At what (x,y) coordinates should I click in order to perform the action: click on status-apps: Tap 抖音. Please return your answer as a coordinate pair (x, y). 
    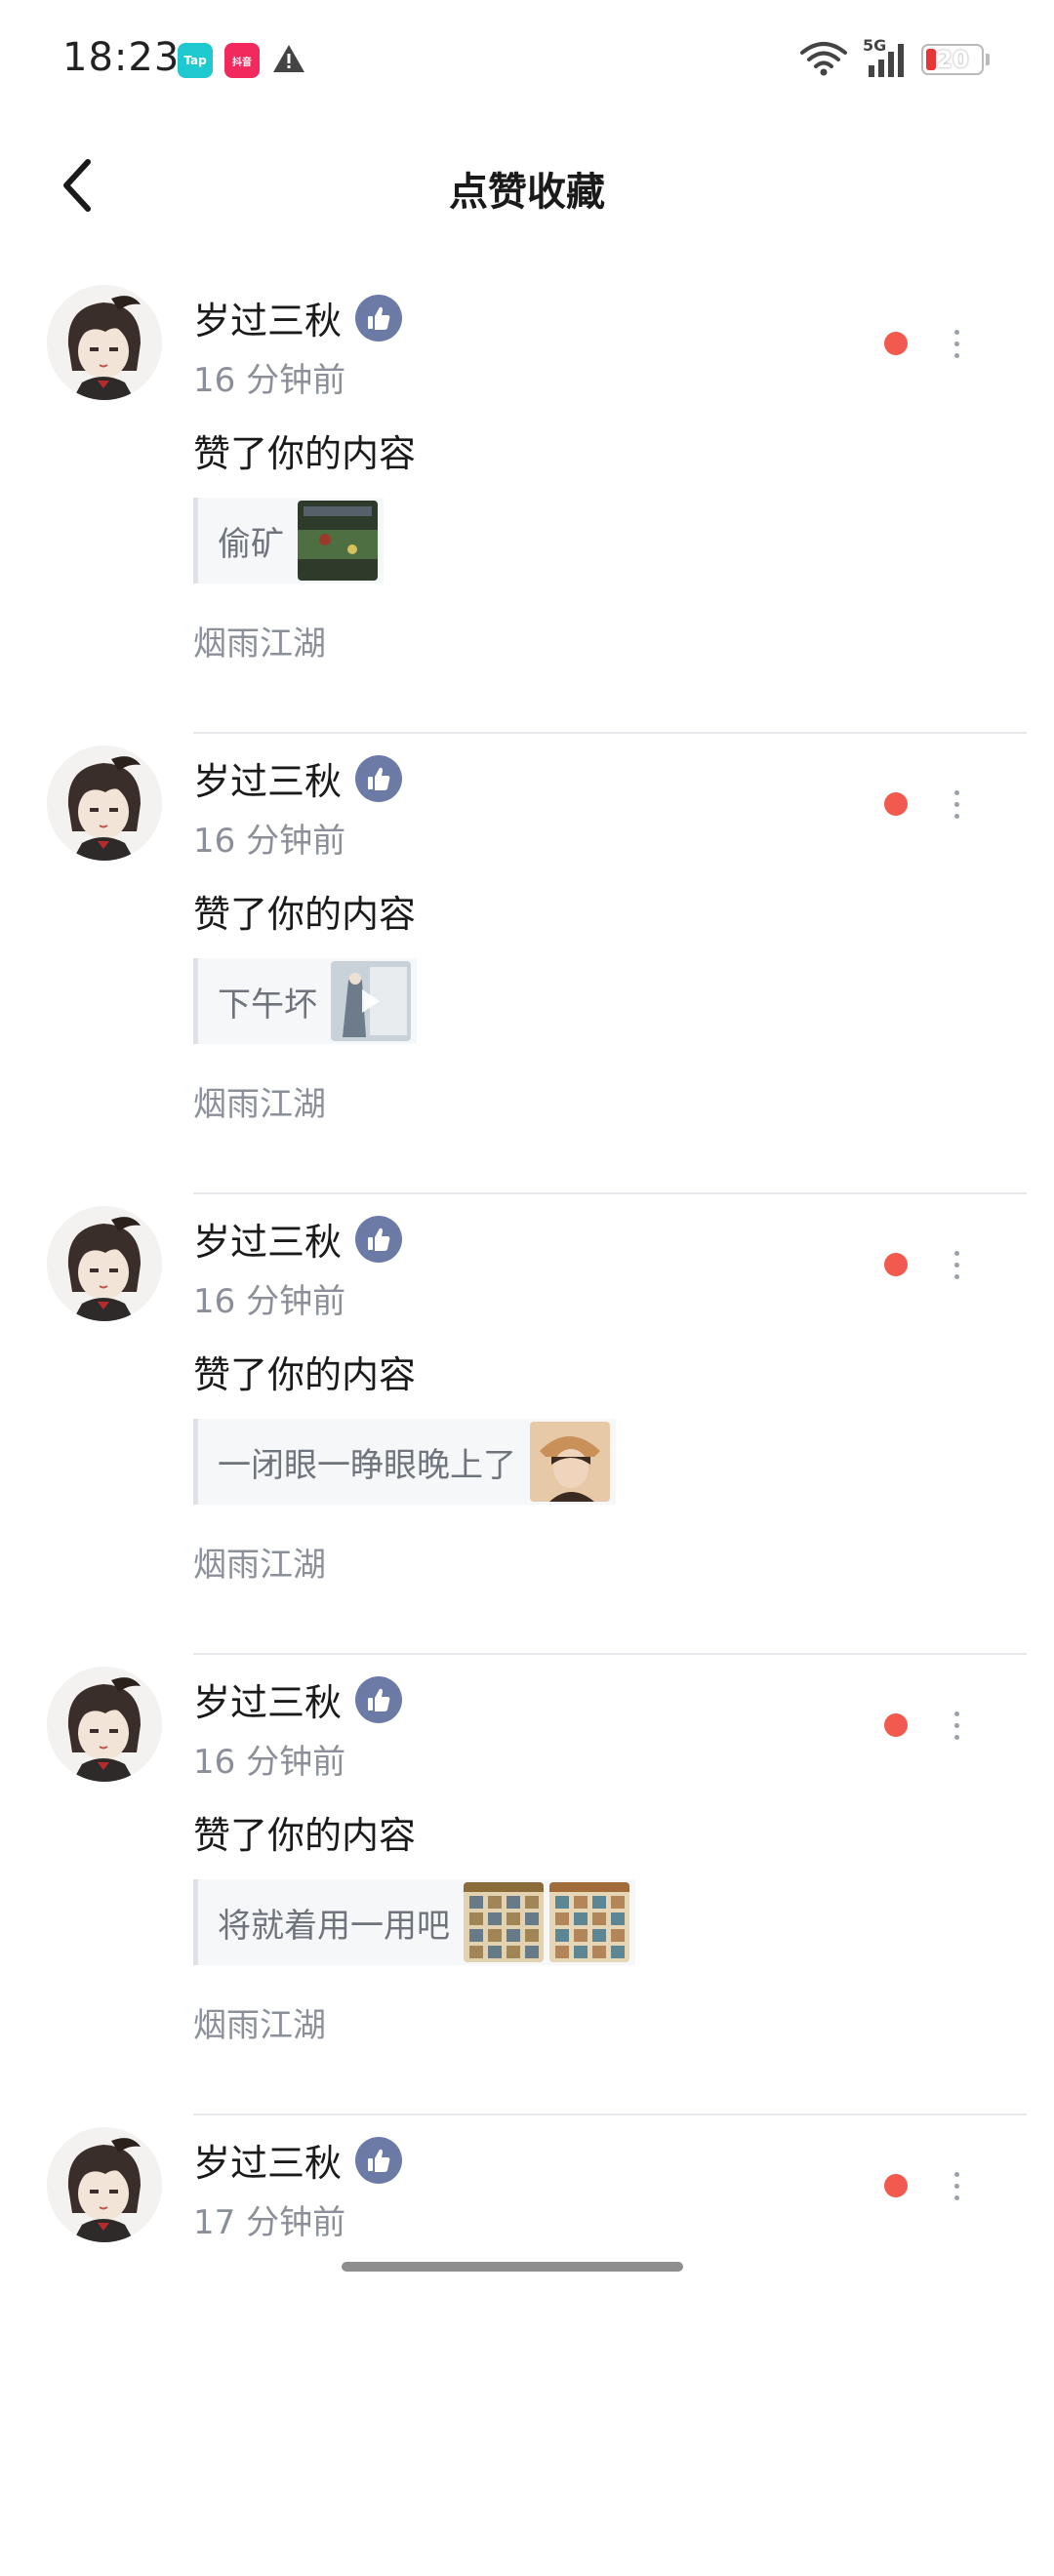
    Looking at the image, I should click on (242, 60).